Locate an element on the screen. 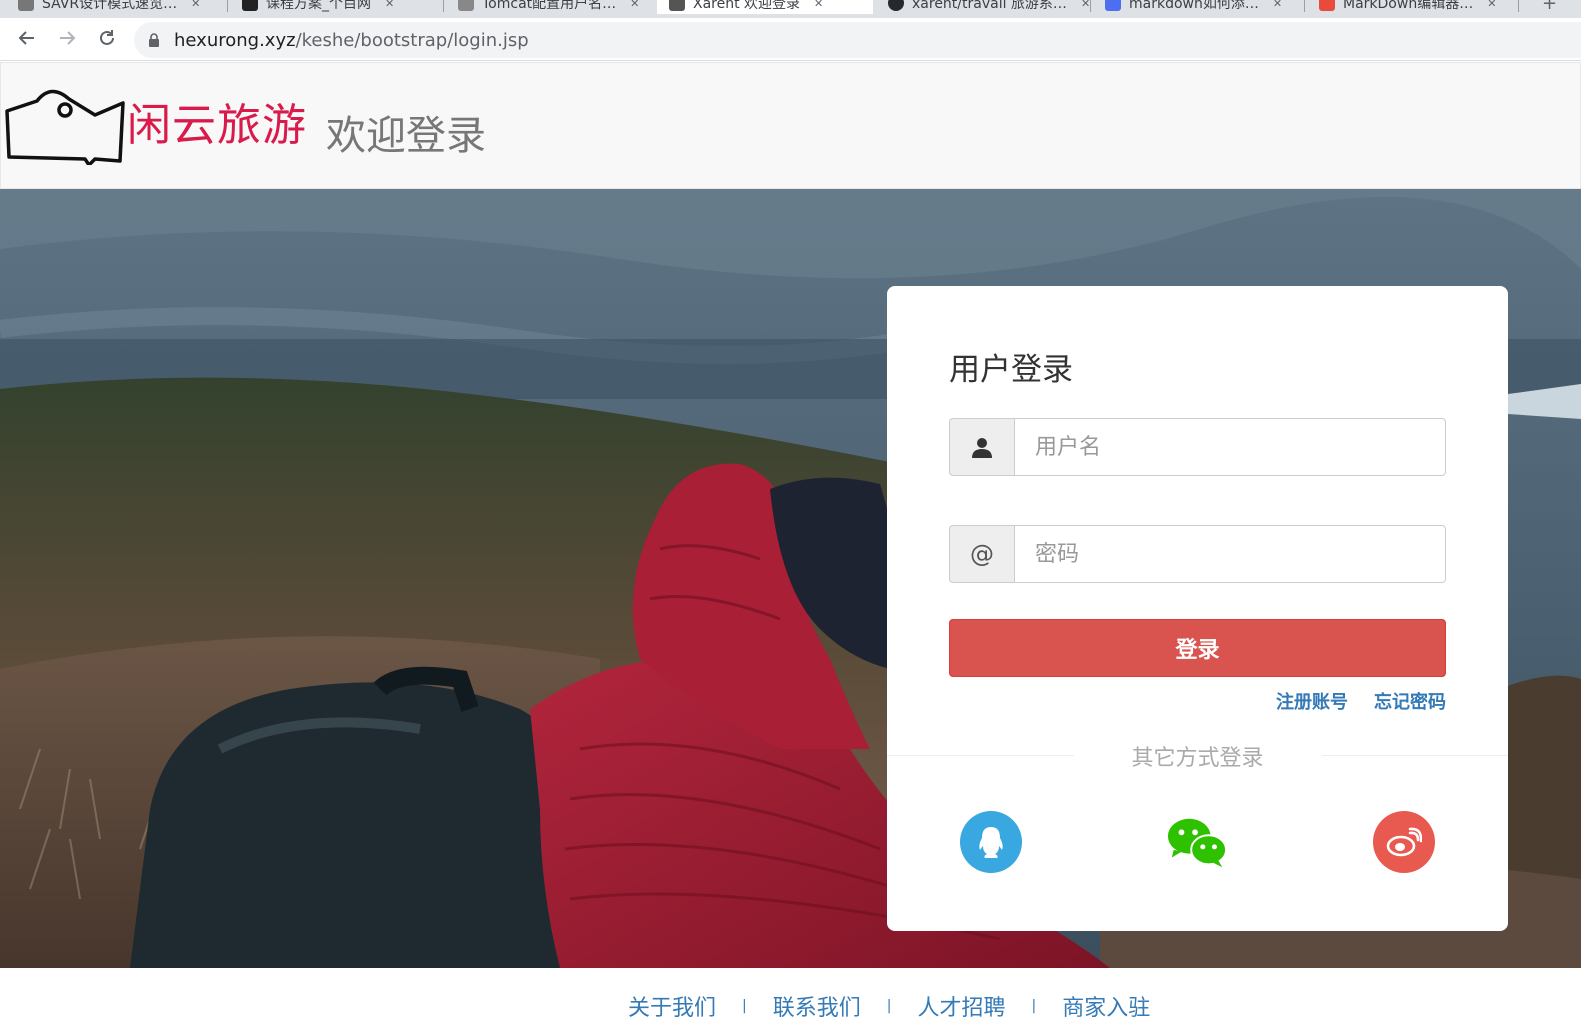 The height and width of the screenshot is (1019, 1581). browser-toolbar: hexurong.xyz/keshe/bootstrap/login.jsp is located at coordinates (790, 39).